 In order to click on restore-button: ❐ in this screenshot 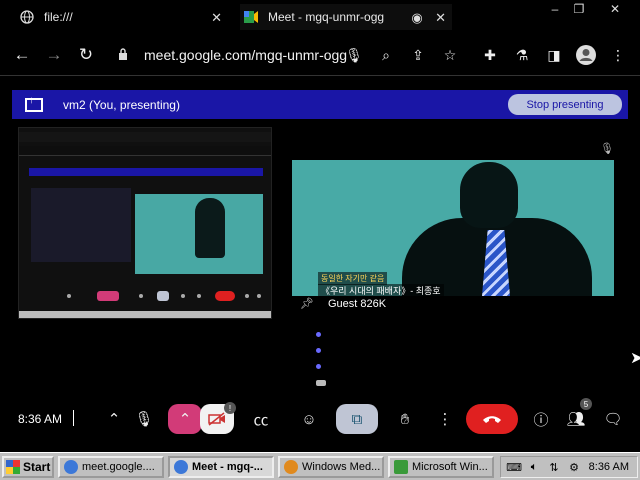, I will do `click(579, 9)`.